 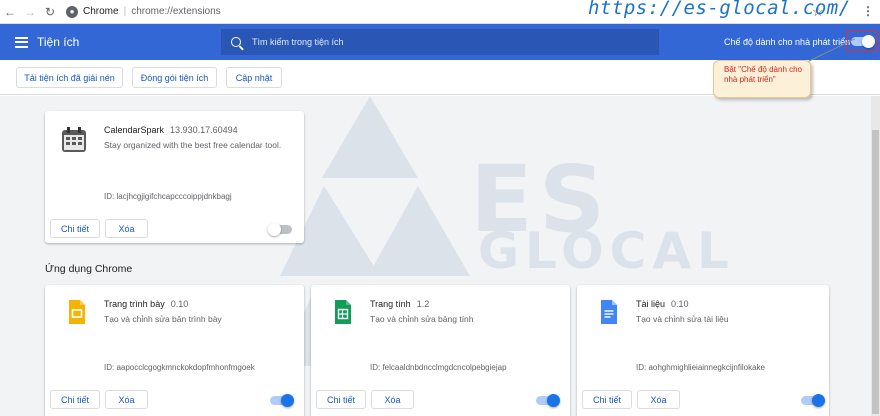 What do you see at coordinates (69, 77) in the screenshot?
I see `load-unpacked-button: Tải tiện ích đã giải nén` at bounding box center [69, 77].